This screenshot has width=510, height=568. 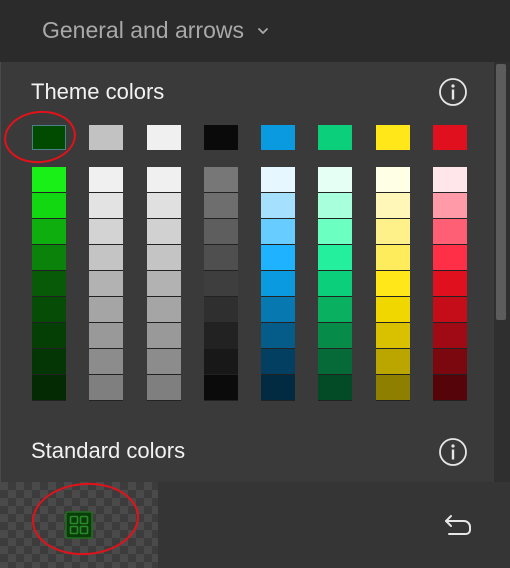 I want to click on category-dropdown: General and arrows, so click(x=156, y=30).